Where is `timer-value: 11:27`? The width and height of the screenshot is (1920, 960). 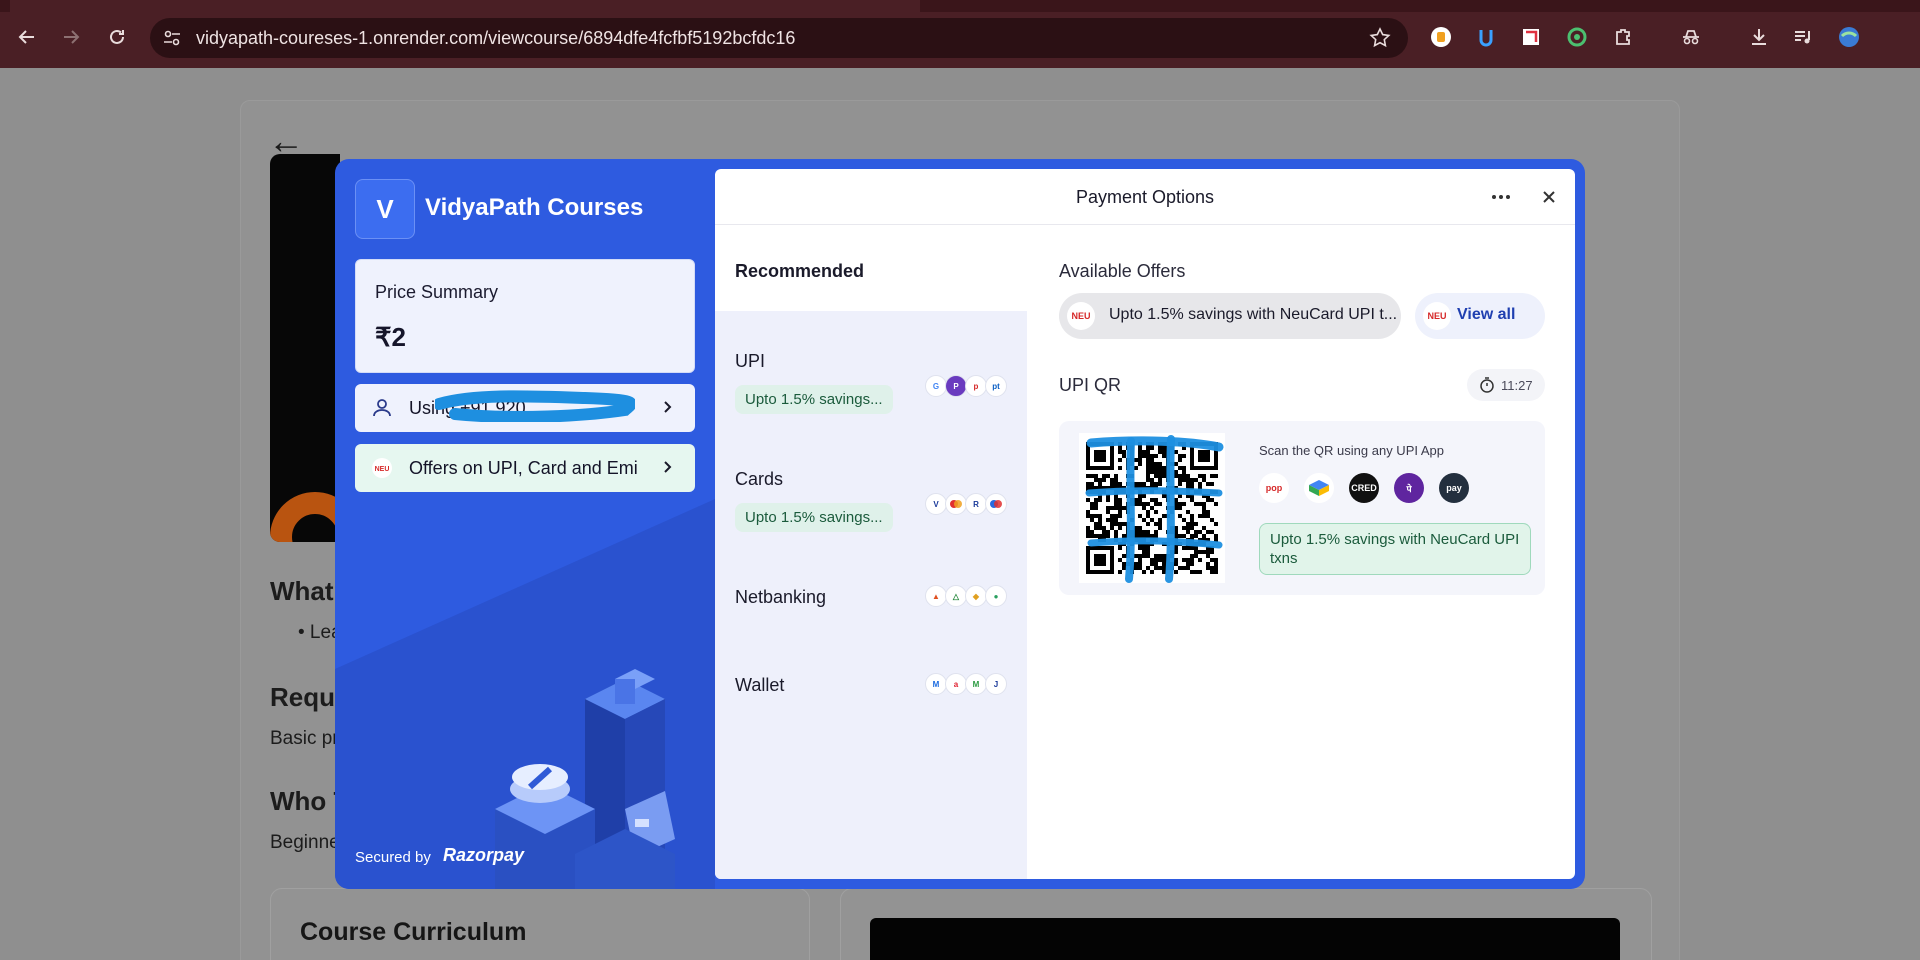 timer-value: 11:27 is located at coordinates (1517, 385).